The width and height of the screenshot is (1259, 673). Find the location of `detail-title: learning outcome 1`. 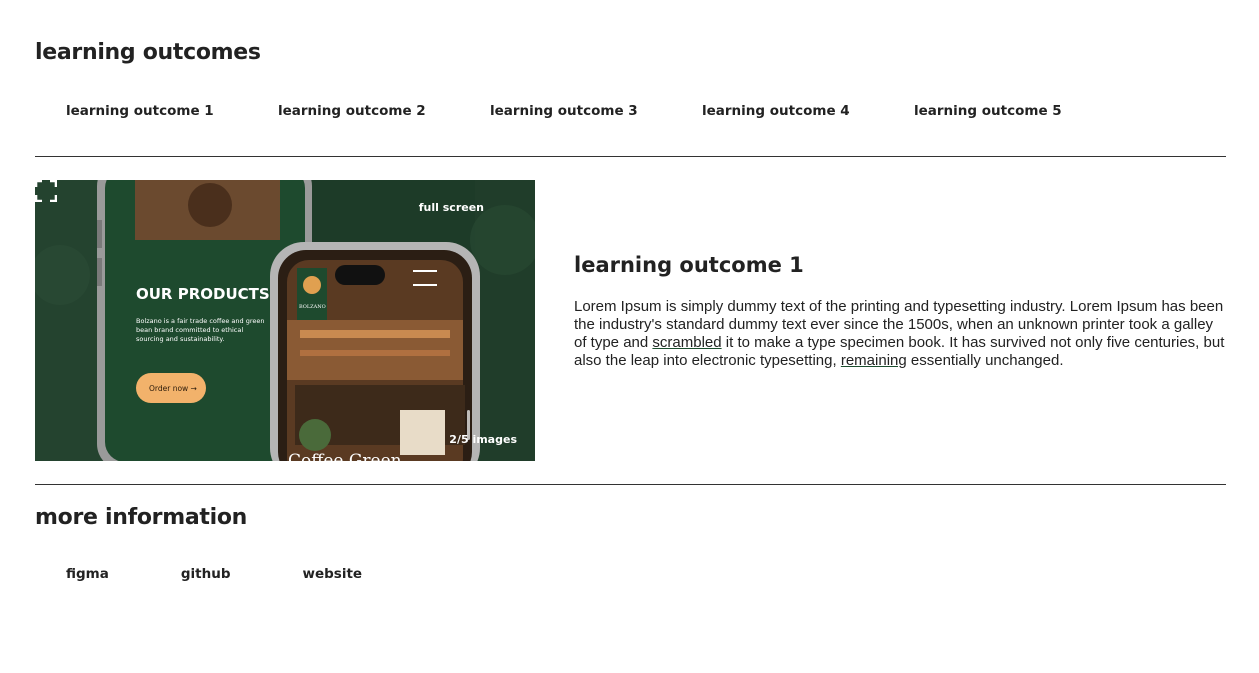

detail-title: learning outcome 1 is located at coordinates (689, 265).